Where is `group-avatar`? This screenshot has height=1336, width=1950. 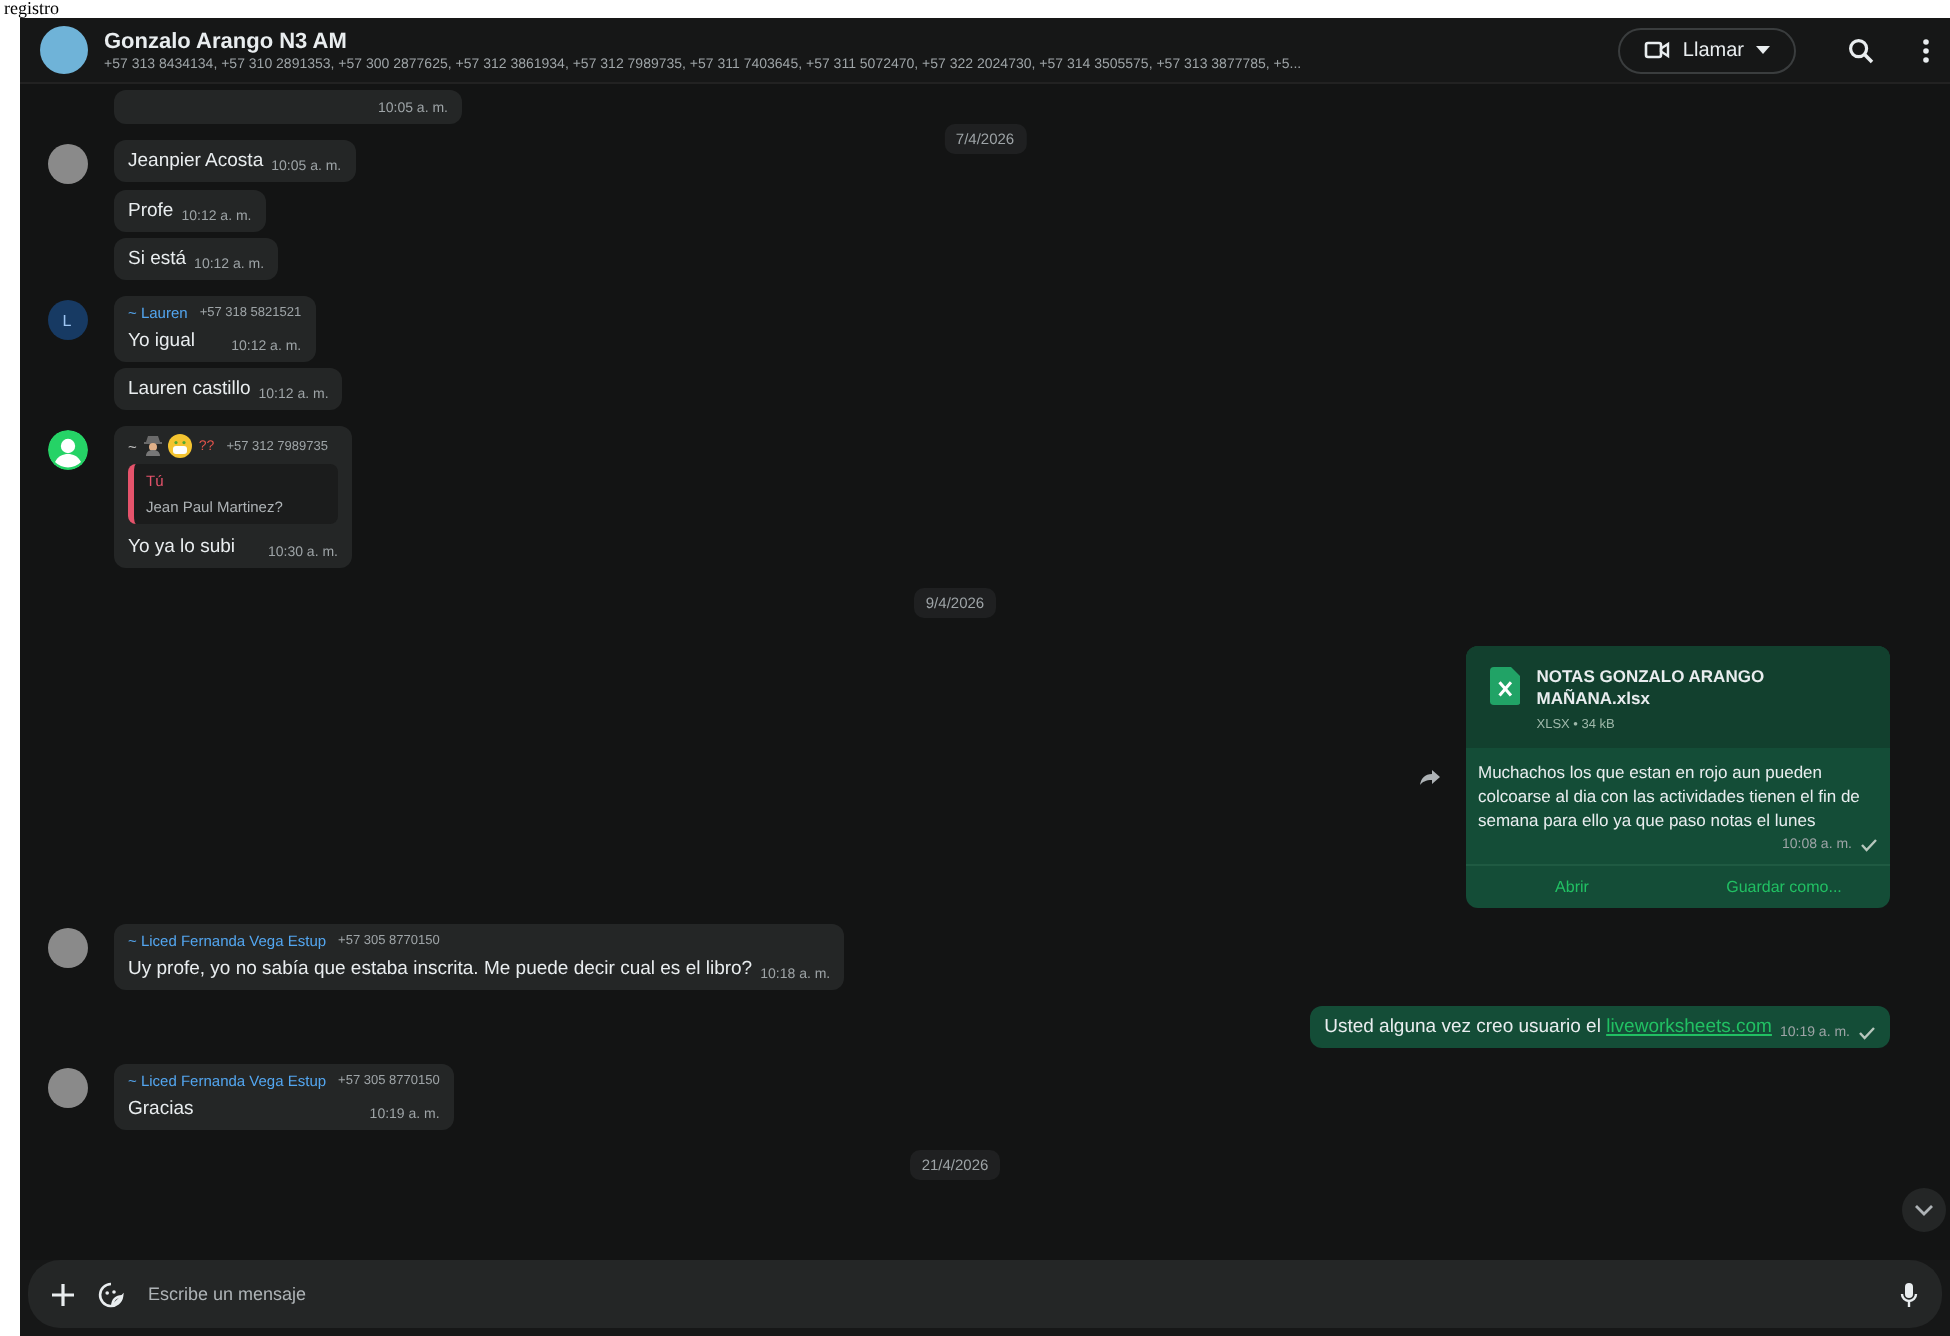
group-avatar is located at coordinates (64, 50).